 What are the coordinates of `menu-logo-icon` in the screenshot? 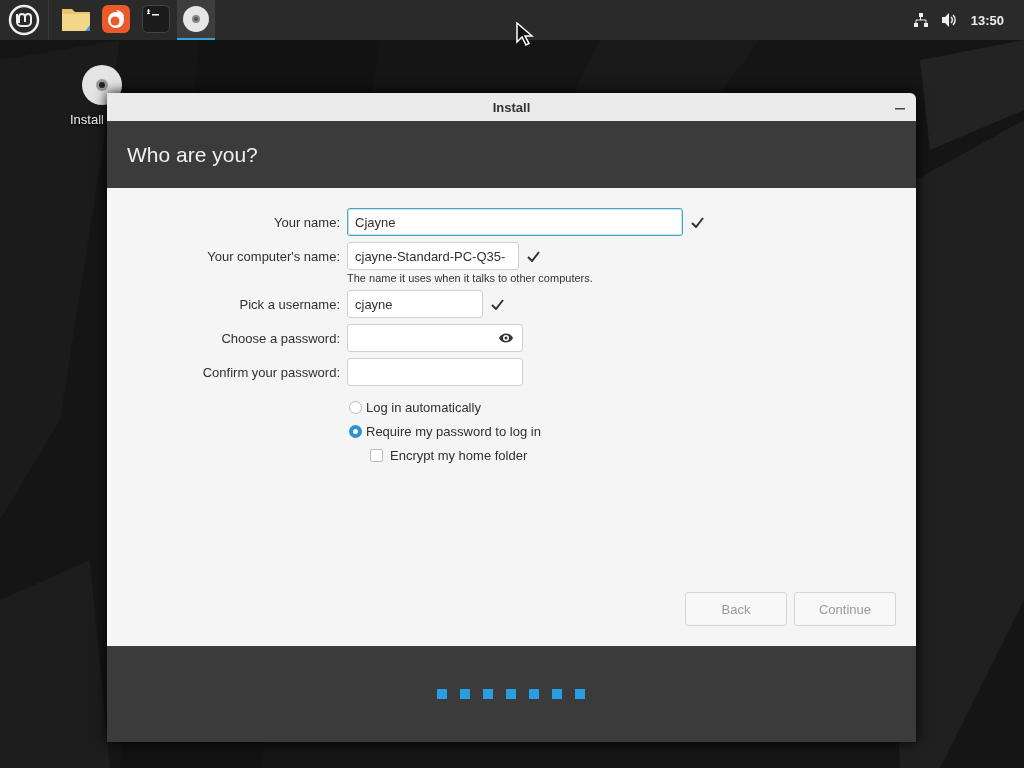 It's located at (24, 20).